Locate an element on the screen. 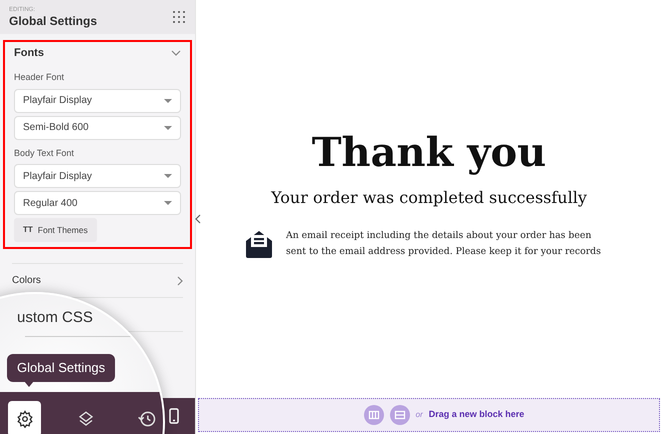 The image size is (662, 434). toolbar-button is located at coordinates (24, 417).